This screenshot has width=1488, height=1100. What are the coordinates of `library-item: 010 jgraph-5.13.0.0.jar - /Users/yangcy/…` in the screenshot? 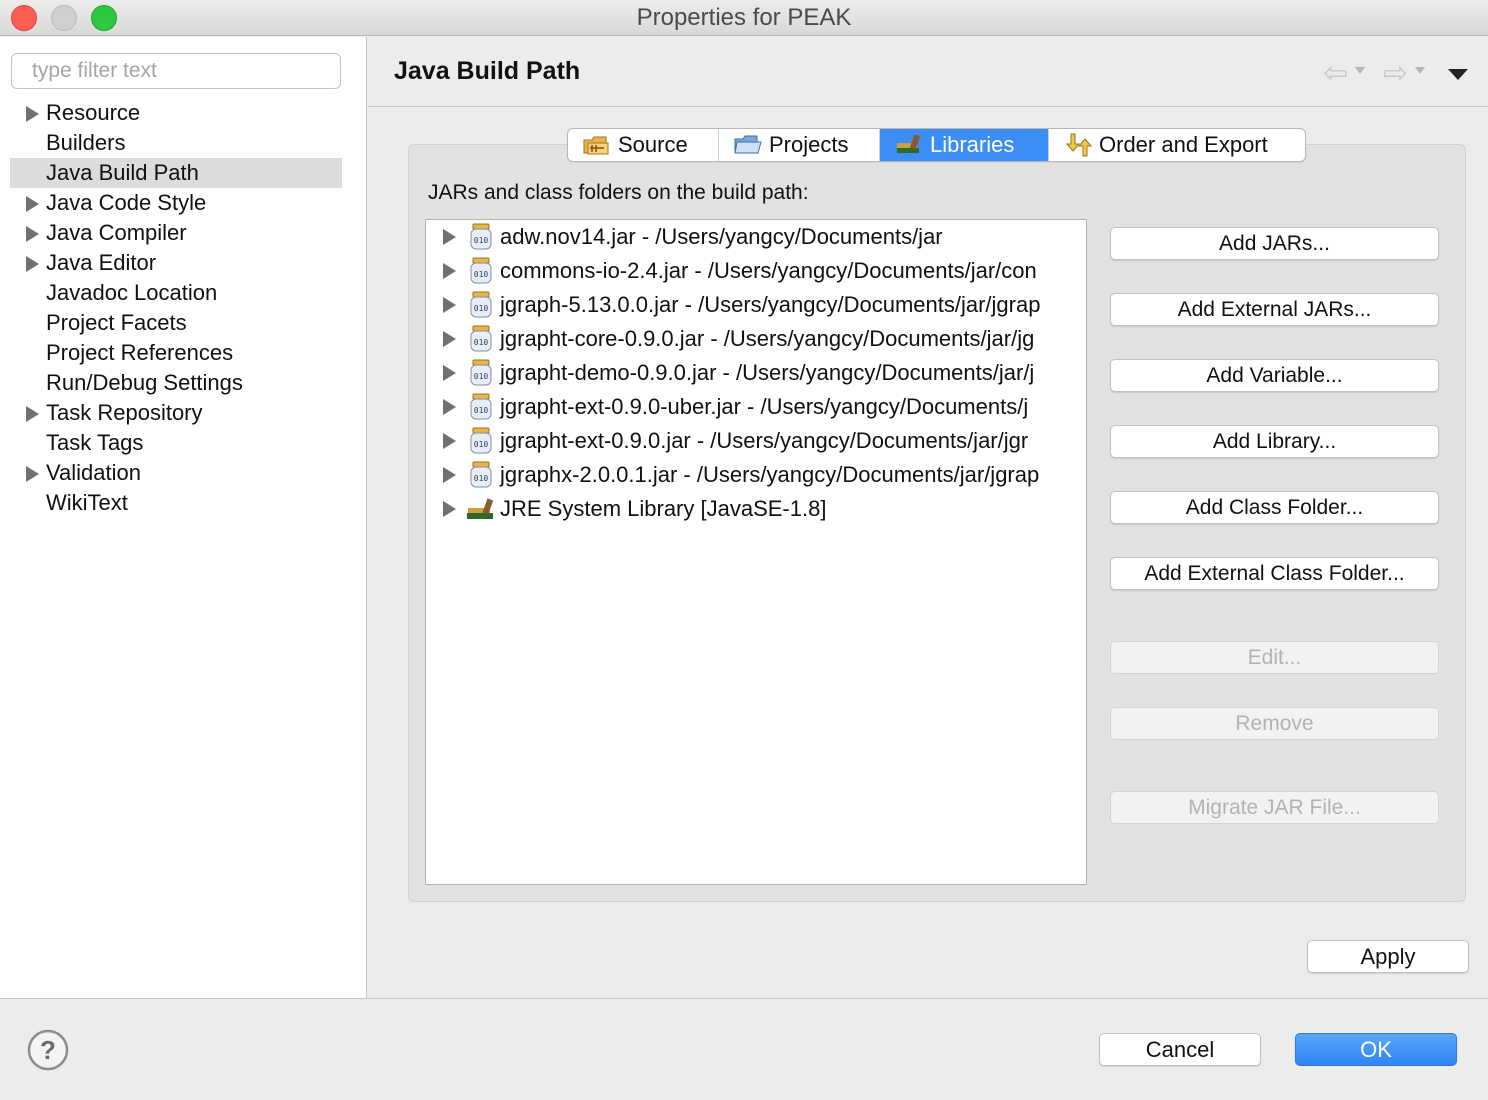 It's located at (756, 305).